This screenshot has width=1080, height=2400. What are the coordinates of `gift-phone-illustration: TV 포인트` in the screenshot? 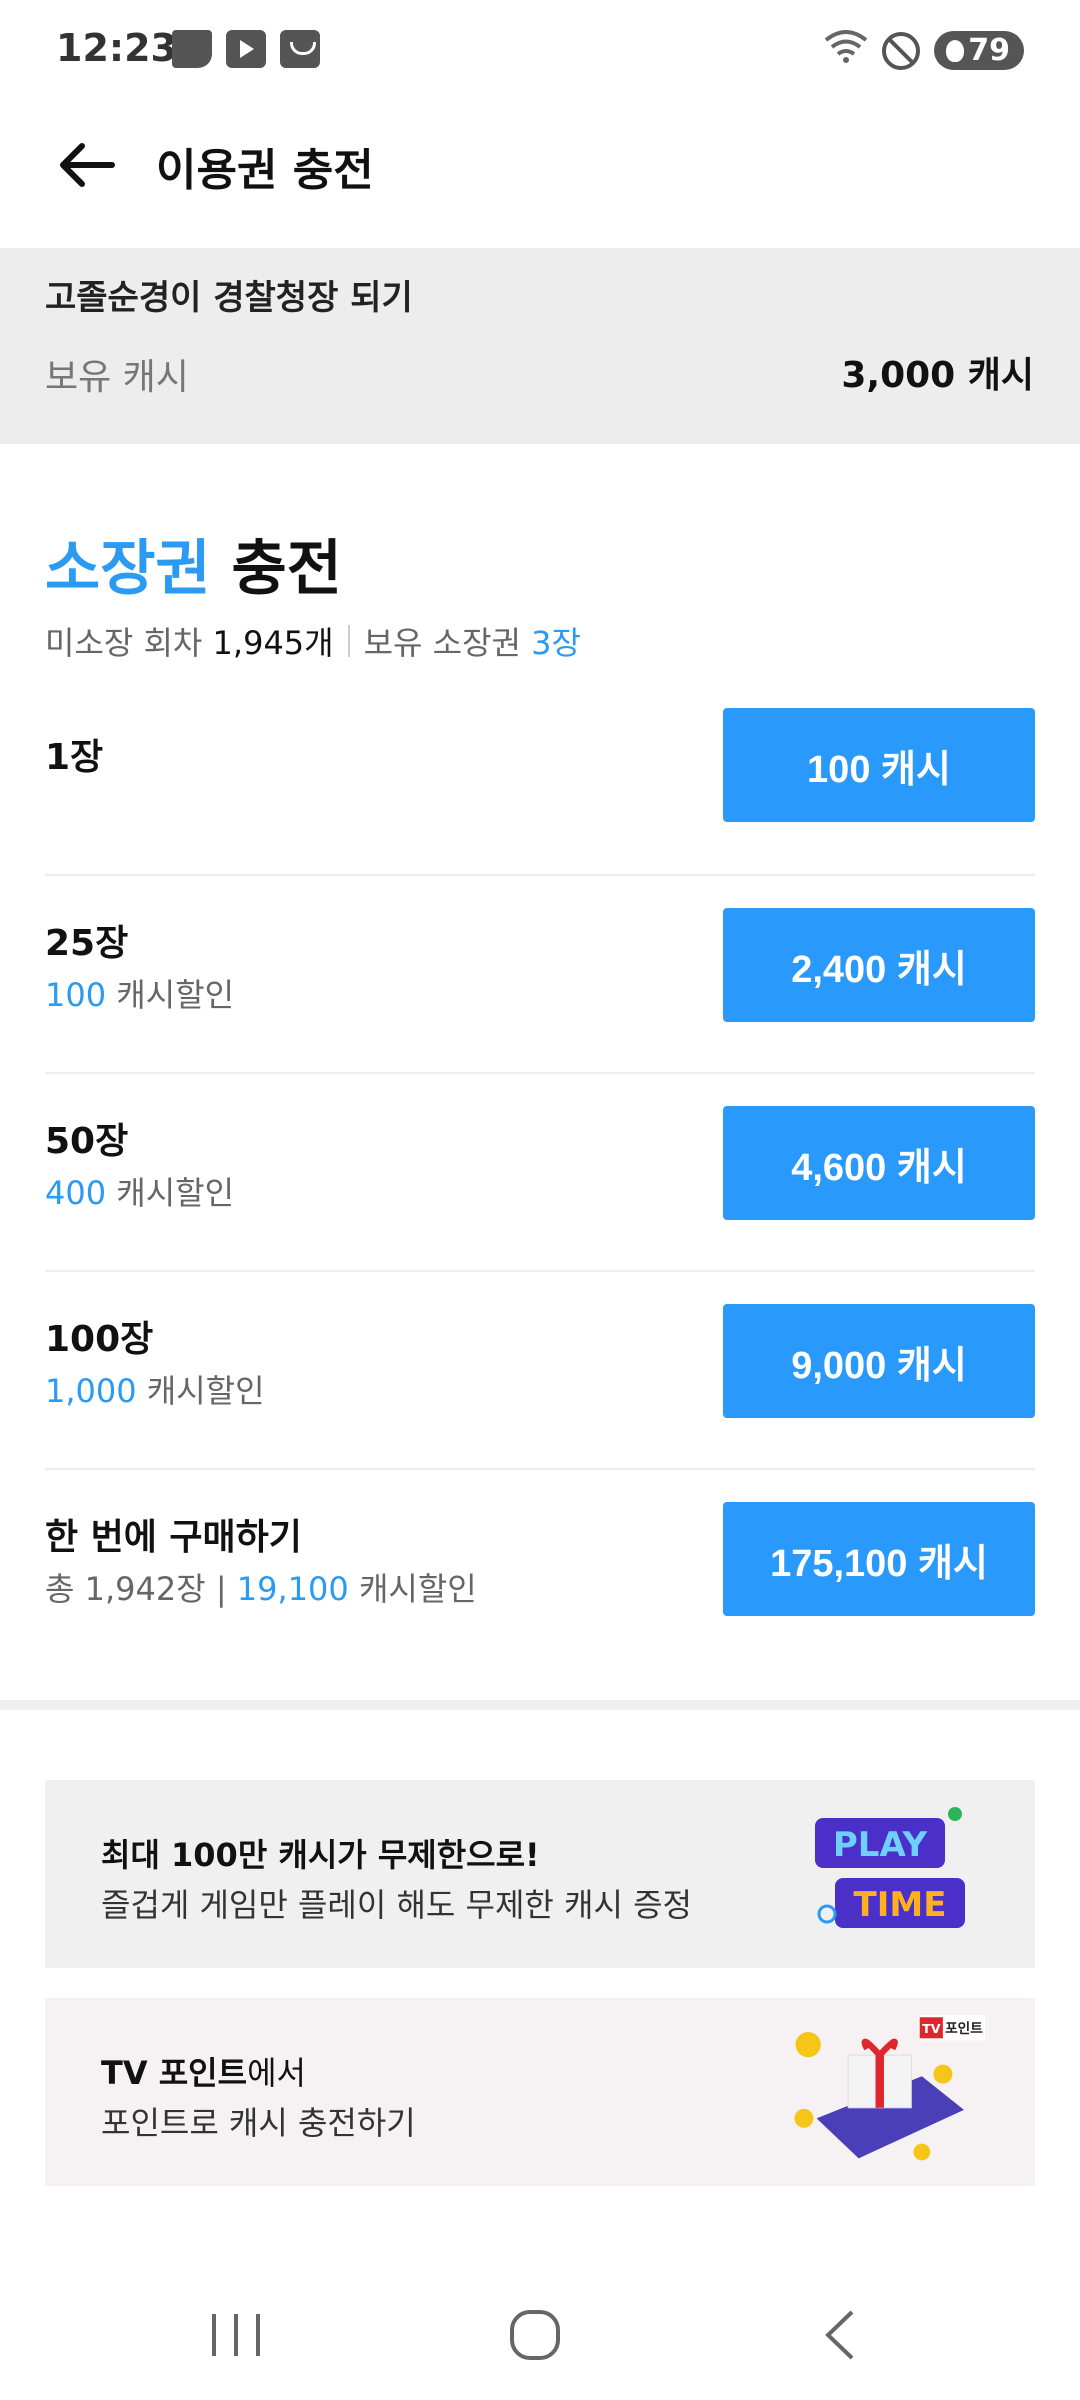 It's located at (889, 2088).